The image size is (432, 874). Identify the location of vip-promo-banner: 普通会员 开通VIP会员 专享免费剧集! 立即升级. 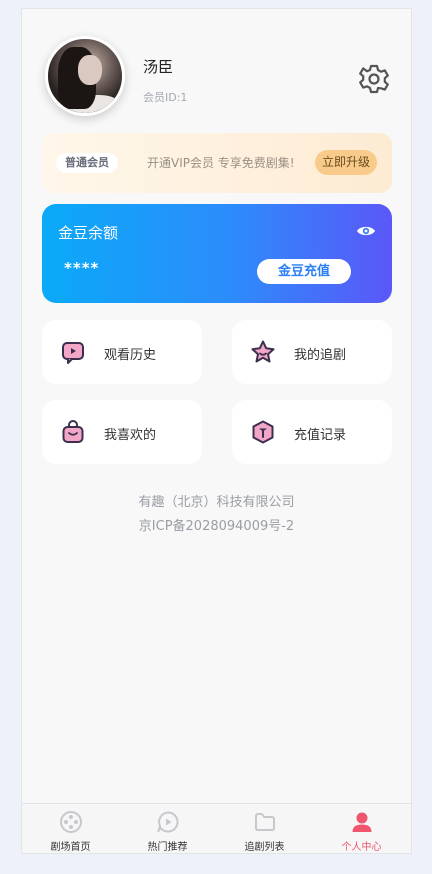
(217, 163).